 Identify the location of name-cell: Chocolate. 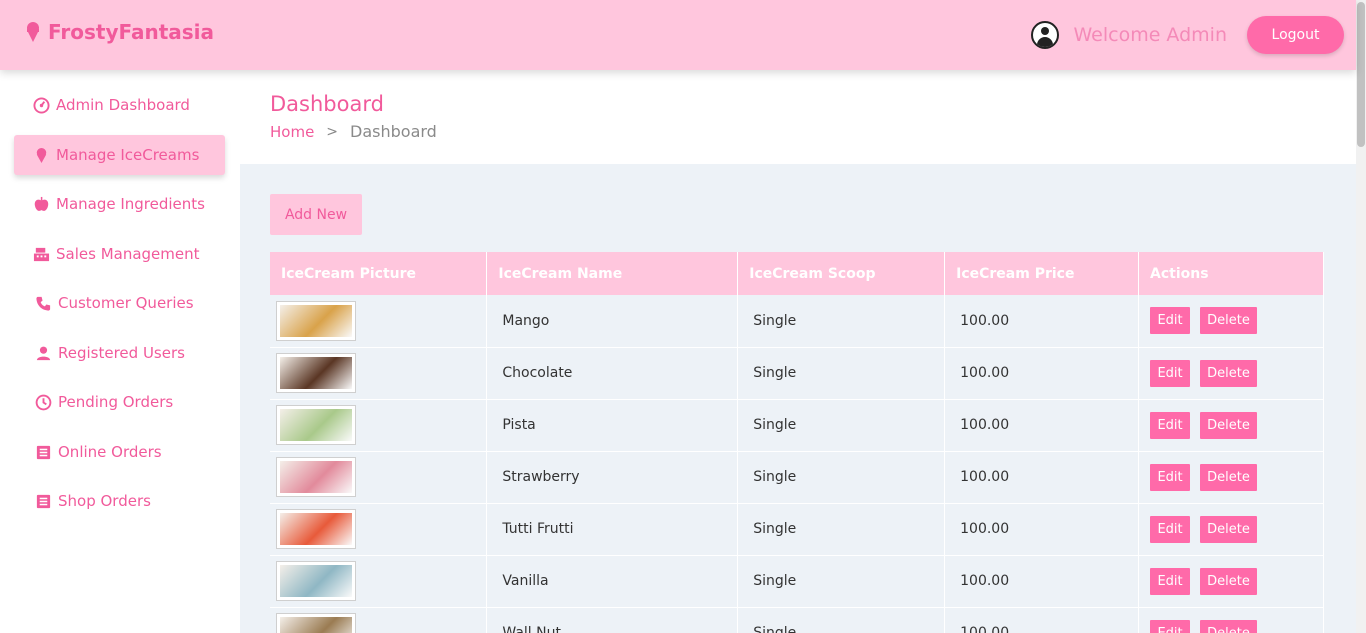
(612, 373).